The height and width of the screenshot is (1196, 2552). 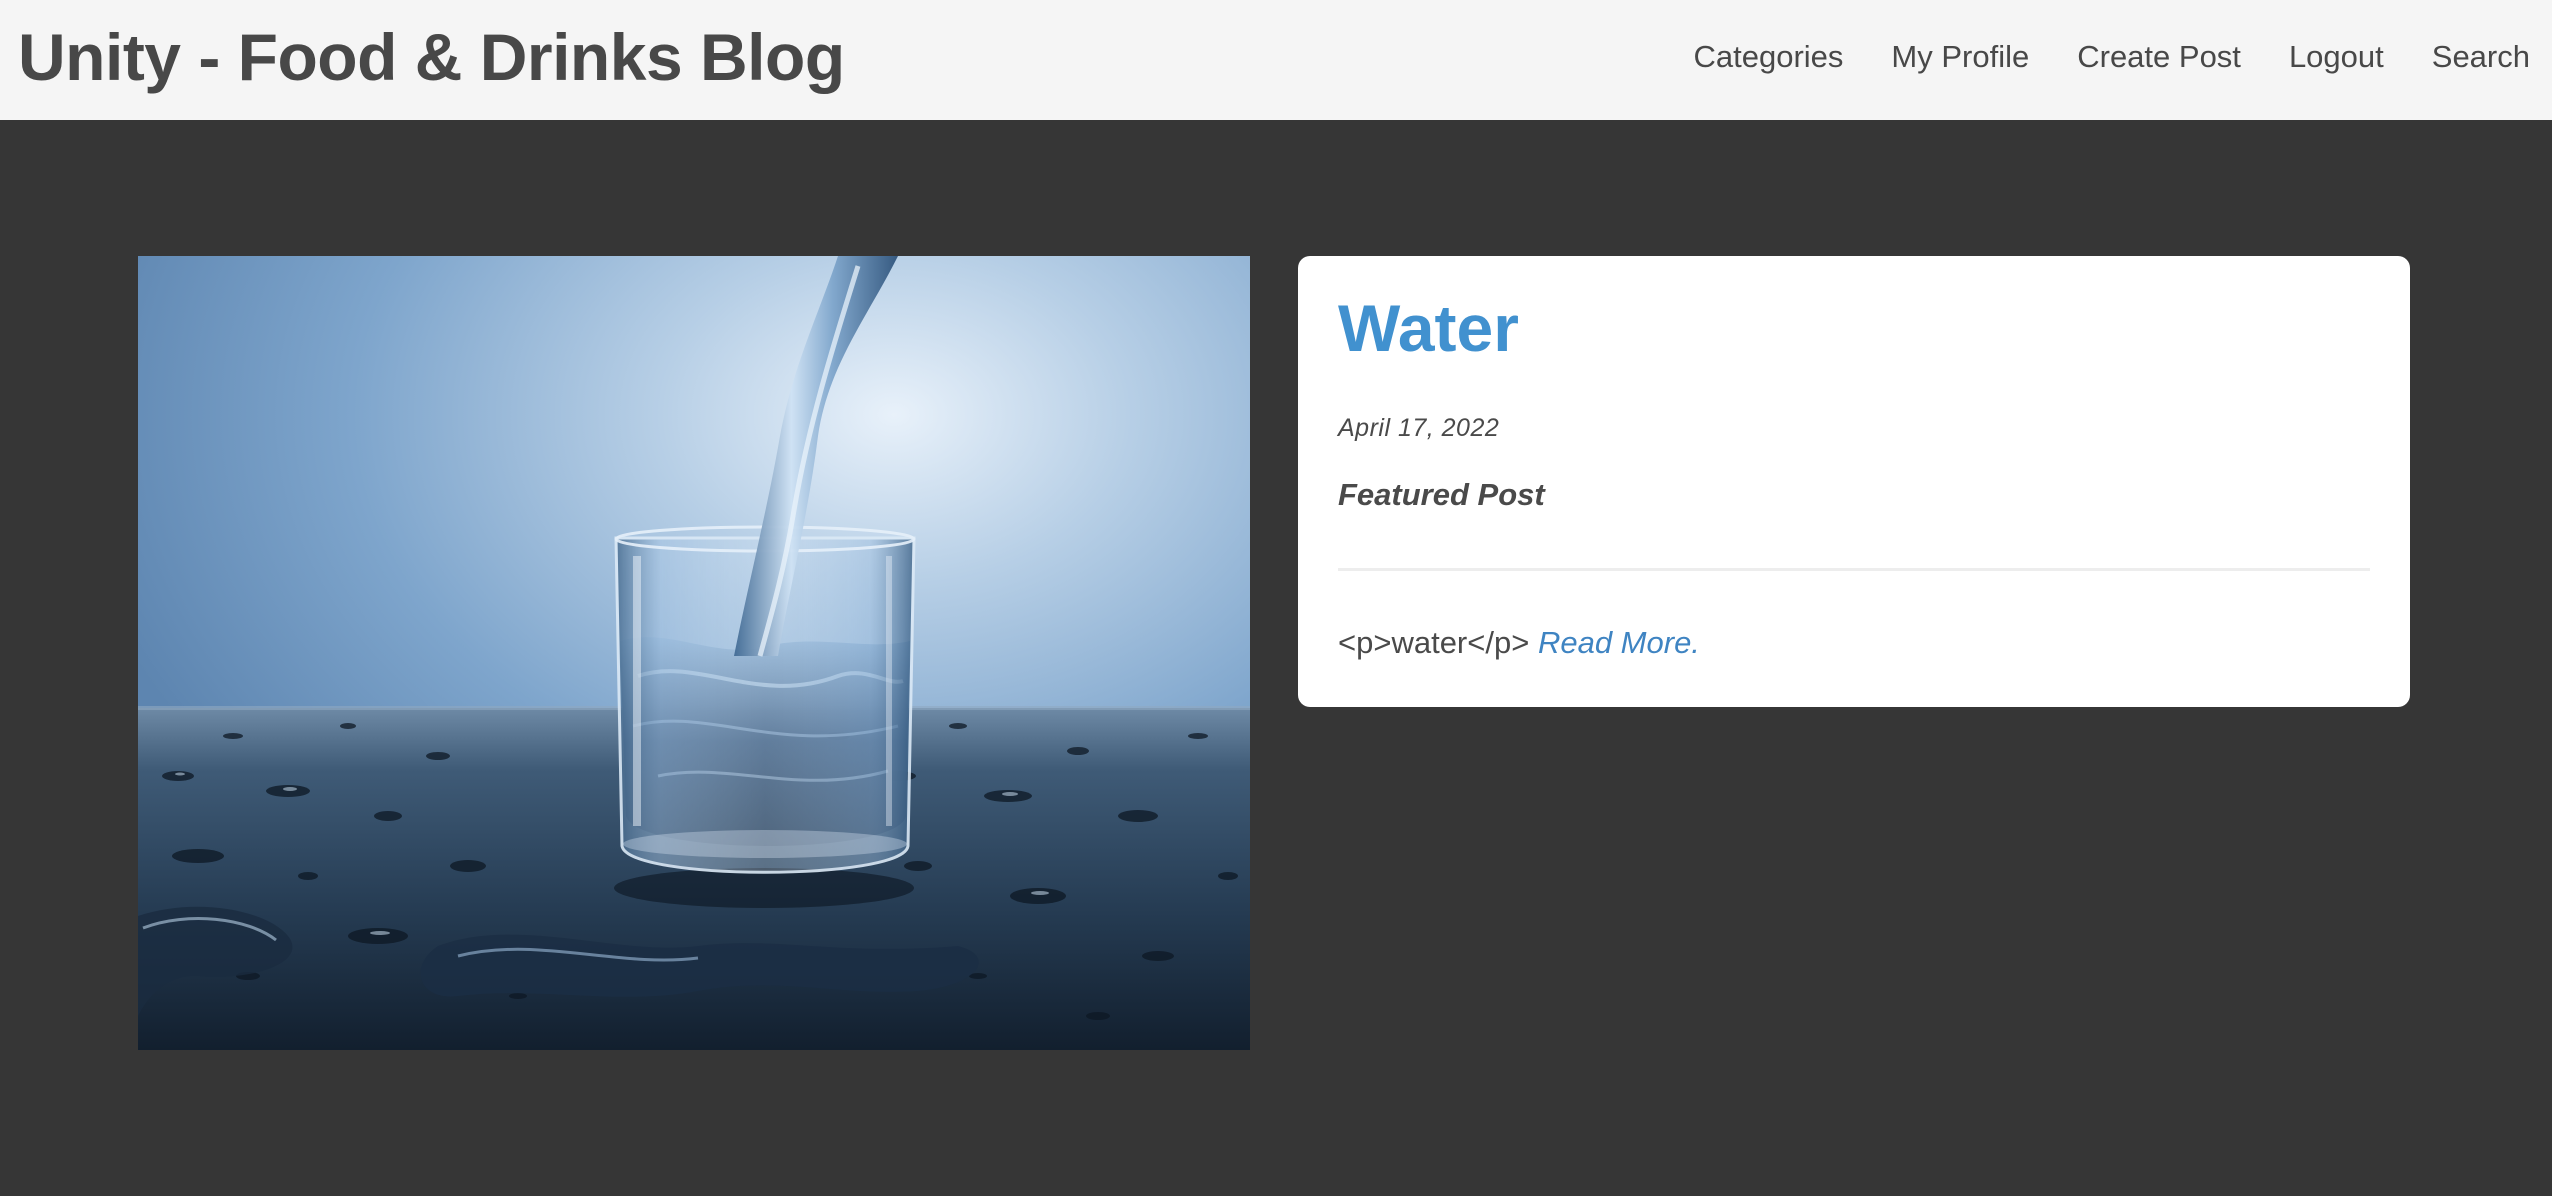 What do you see at coordinates (2336, 57) in the screenshot?
I see `nav-logout: Logout` at bounding box center [2336, 57].